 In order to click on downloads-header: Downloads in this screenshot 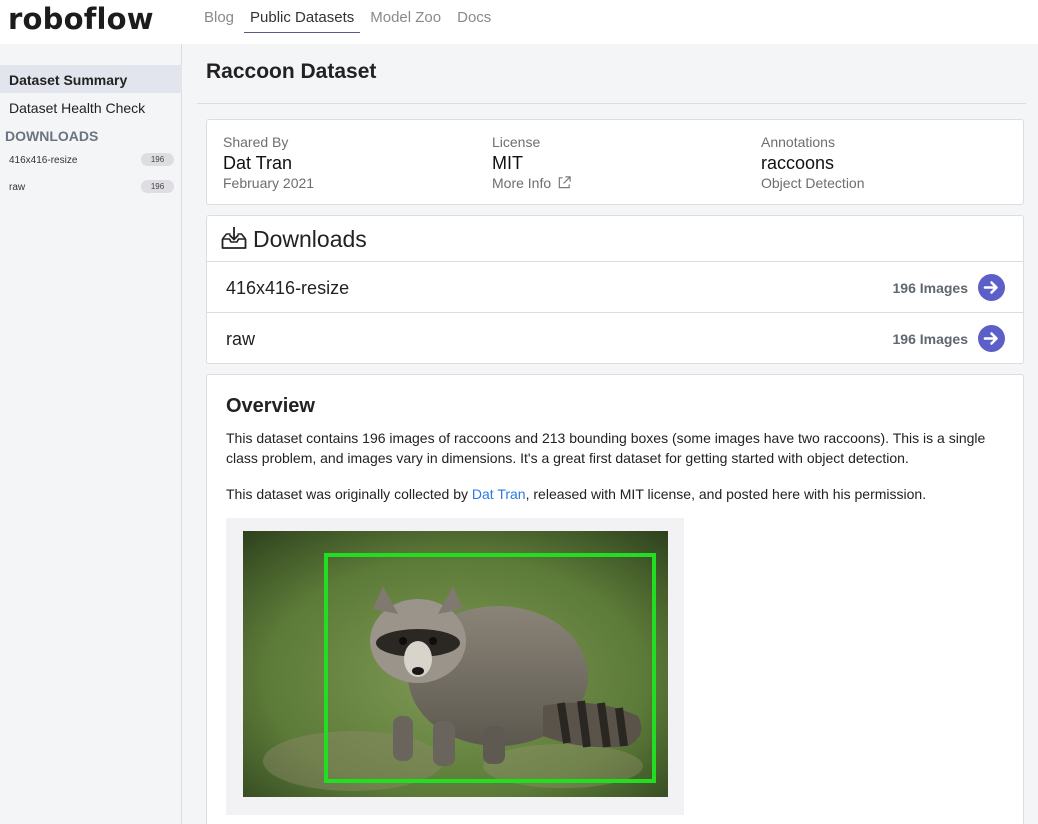, I will do `click(615, 239)`.